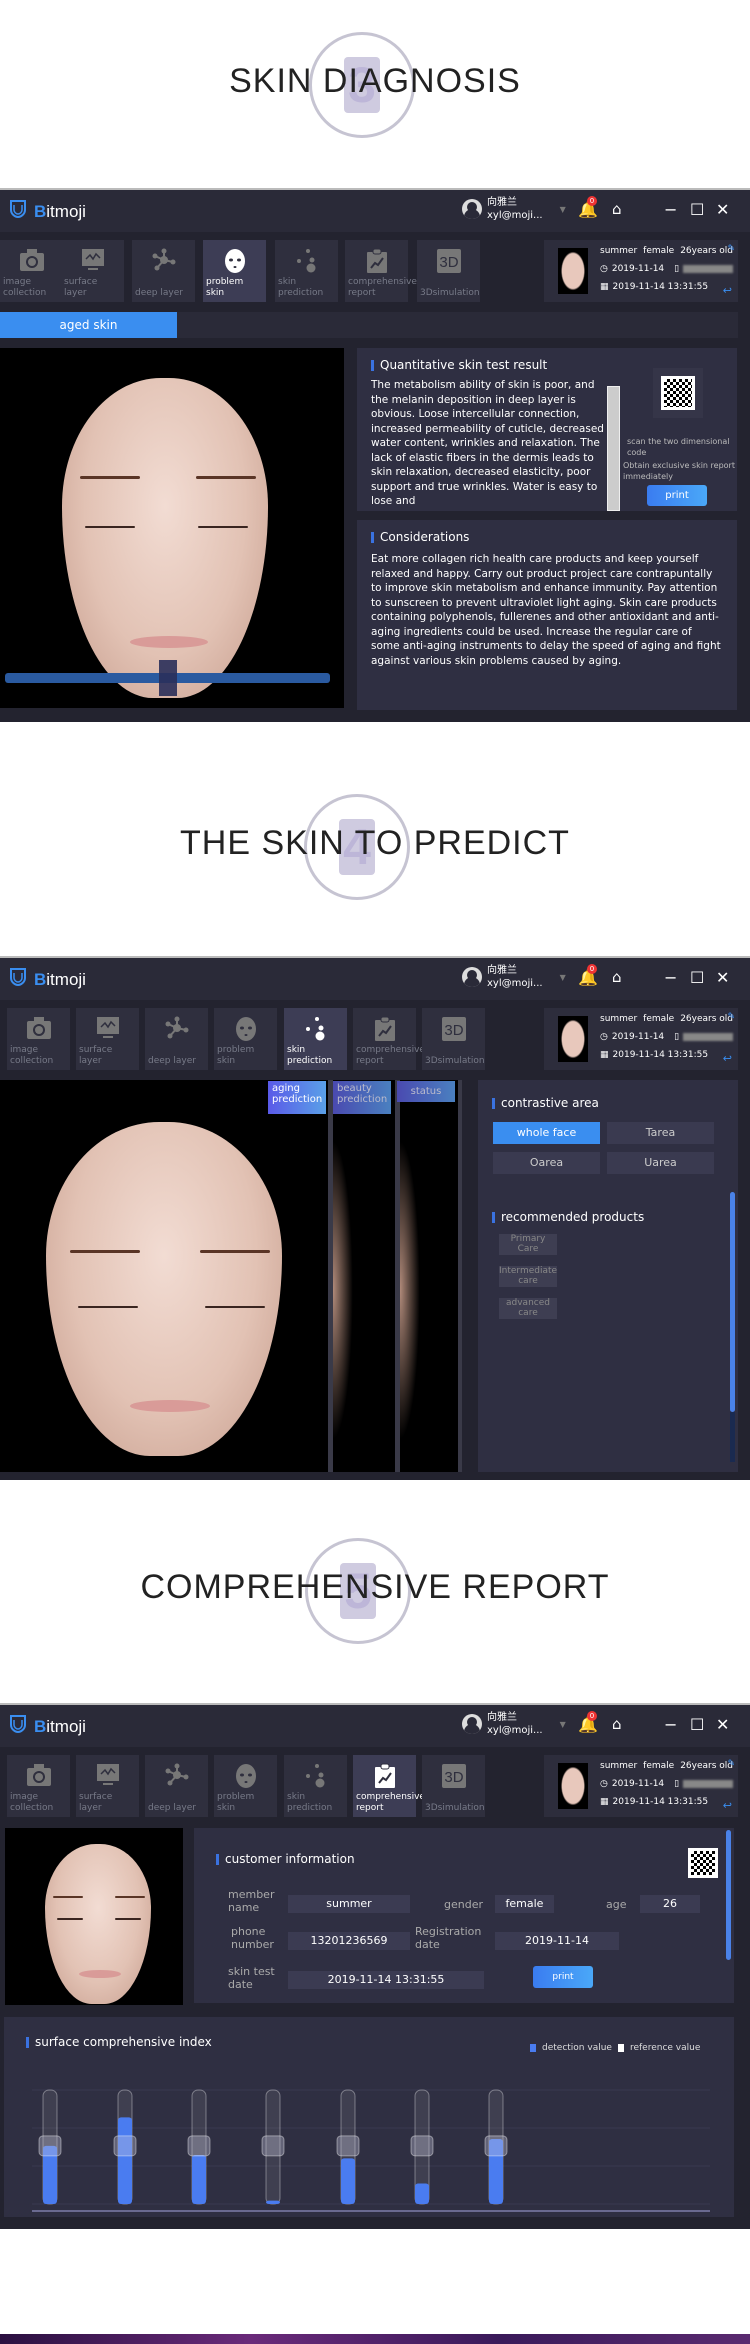 Image resolution: width=750 pixels, height=2344 pixels. Describe the element at coordinates (619, 251) in the screenshot. I see `patient-name: summer` at that location.